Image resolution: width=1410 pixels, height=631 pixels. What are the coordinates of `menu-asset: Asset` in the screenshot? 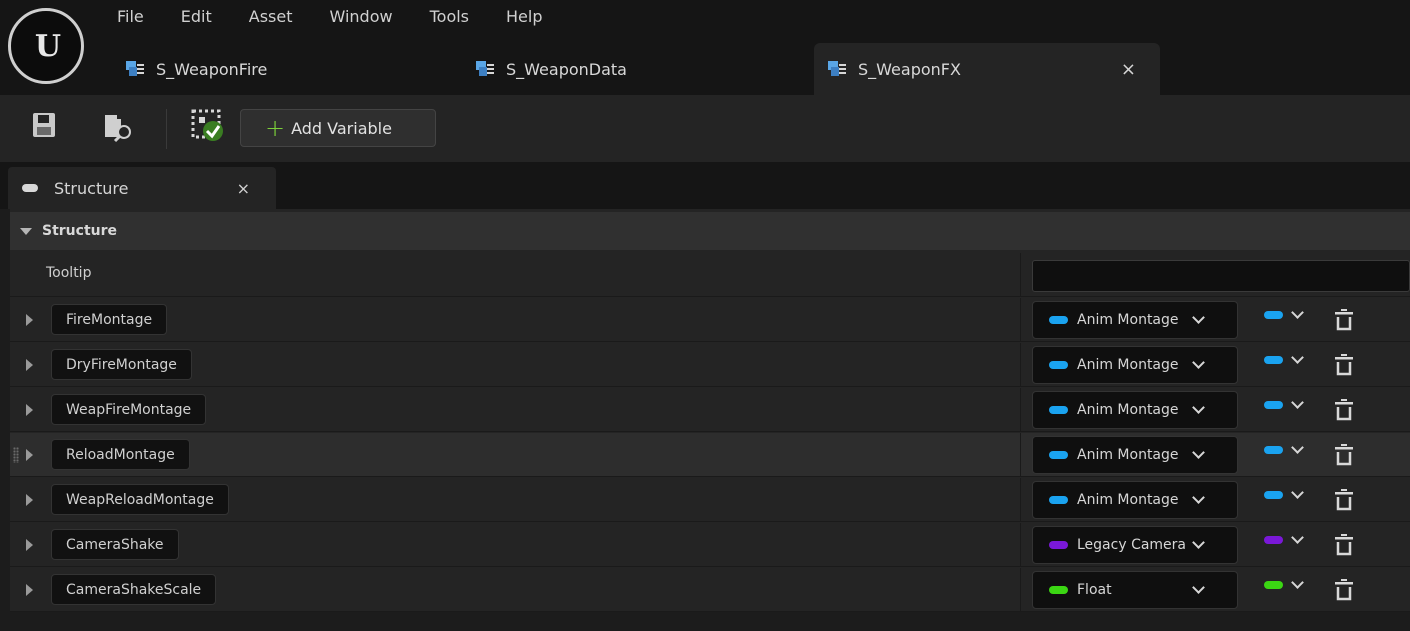 It's located at (271, 16).